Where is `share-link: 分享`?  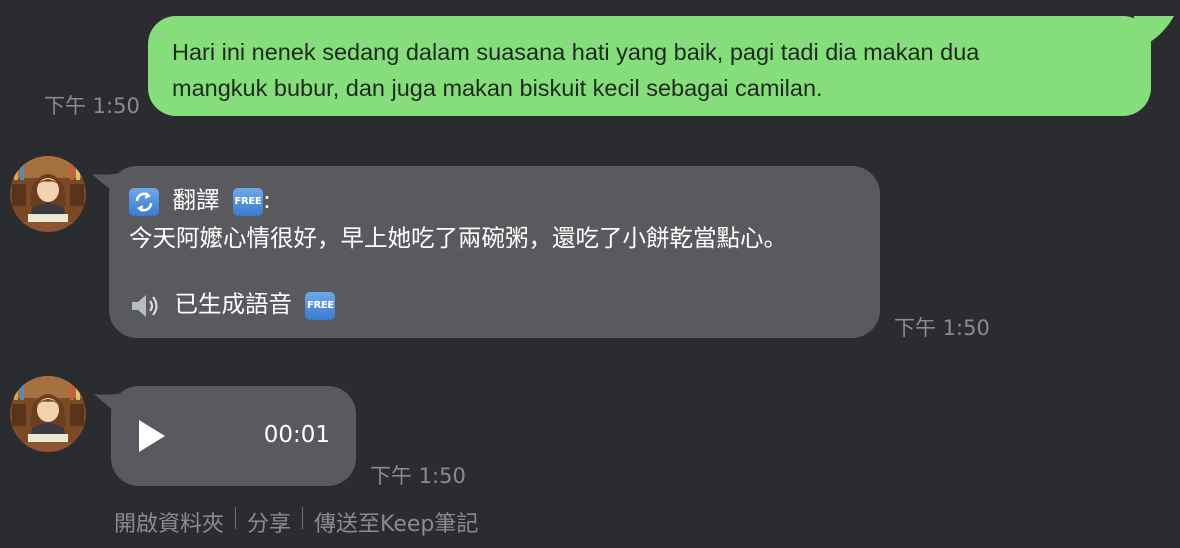 share-link: 分享 is located at coordinates (269, 524).